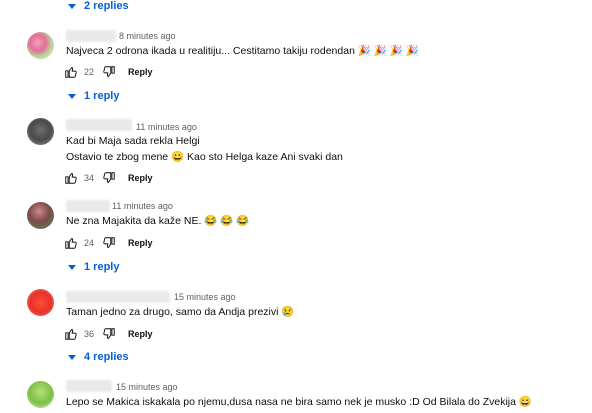 This screenshot has height=413, width=592. I want to click on replies-toggle: 4 replies, so click(98, 357).